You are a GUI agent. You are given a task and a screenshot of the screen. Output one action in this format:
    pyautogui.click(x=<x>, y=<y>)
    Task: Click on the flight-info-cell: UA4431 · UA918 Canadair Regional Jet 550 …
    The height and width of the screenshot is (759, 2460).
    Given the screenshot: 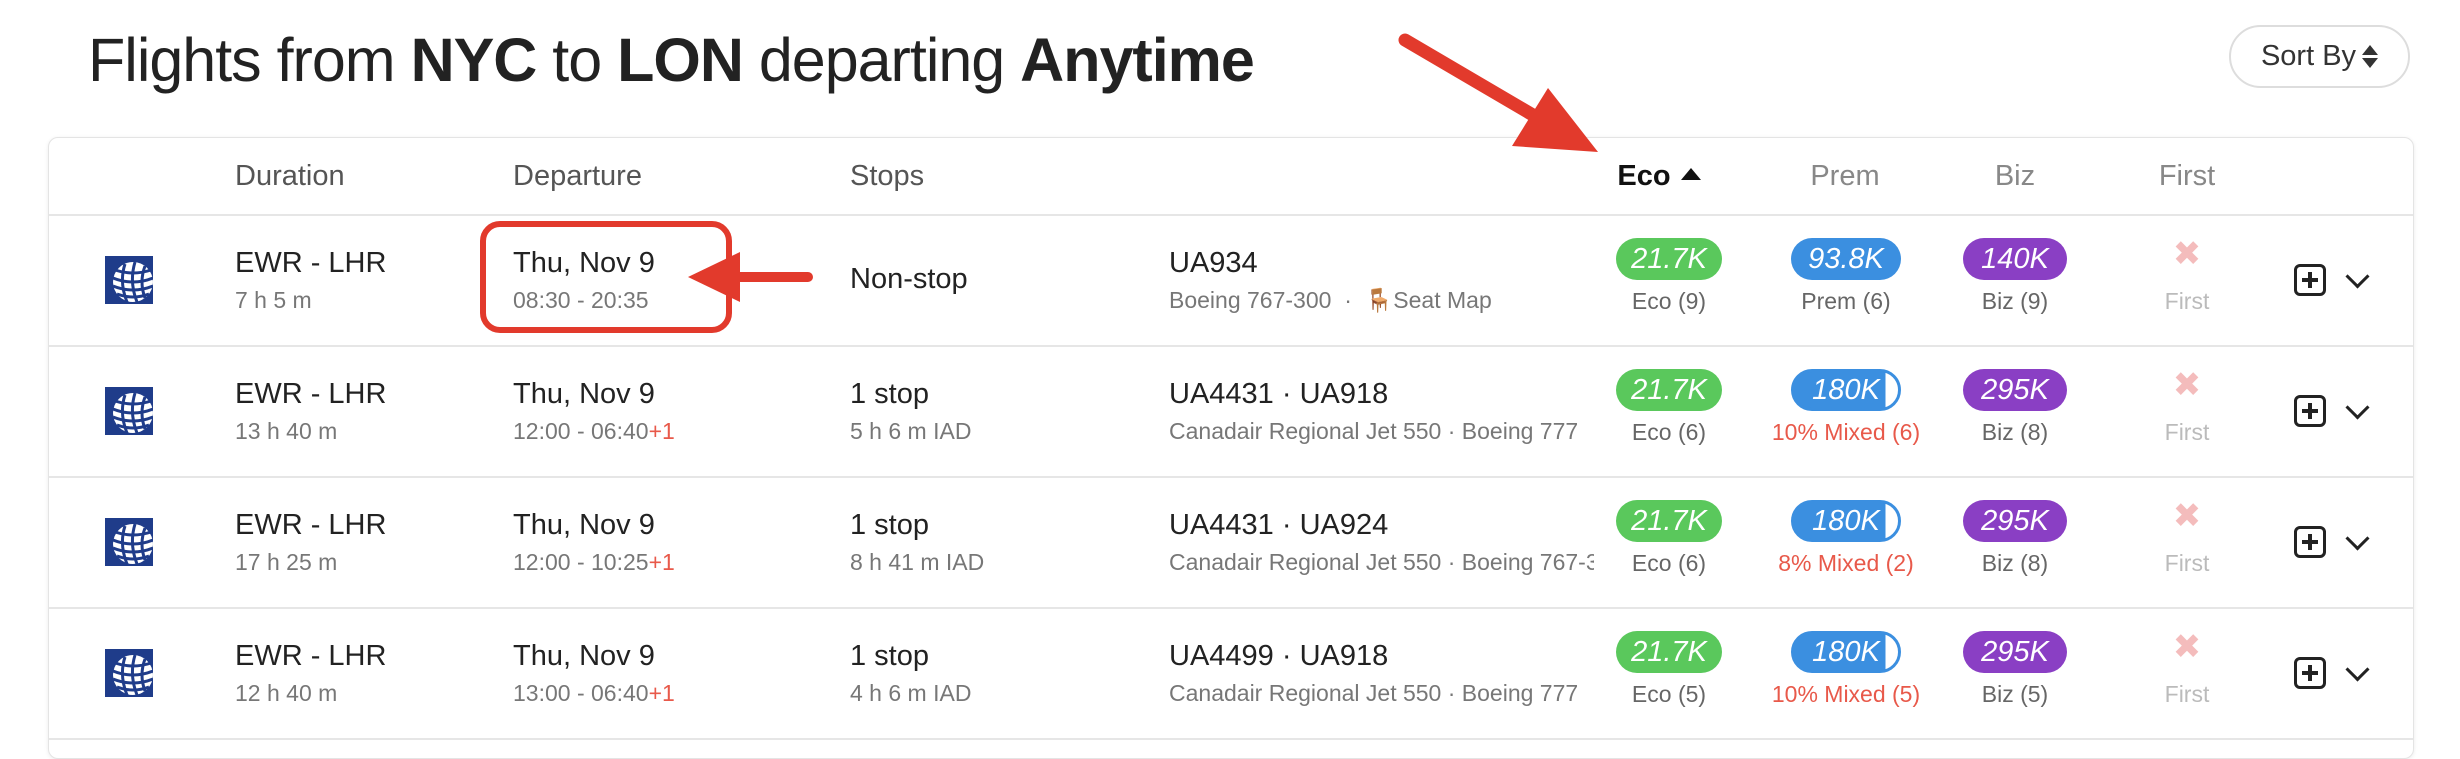 What is the action you would take?
    pyautogui.click(x=1381, y=411)
    